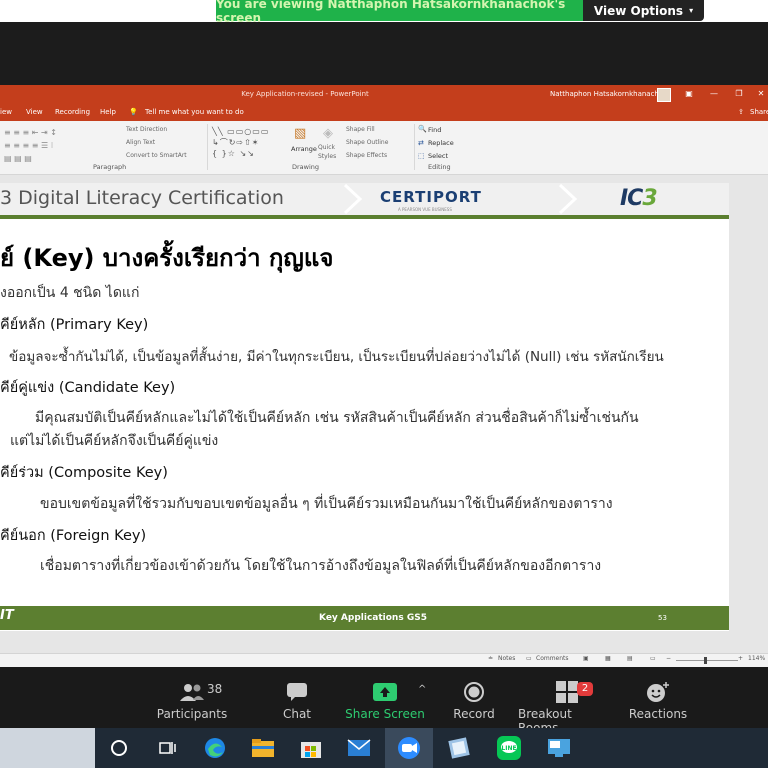 Image resolution: width=768 pixels, height=768 pixels. I want to click on line-app-icon: LINE, so click(509, 748).